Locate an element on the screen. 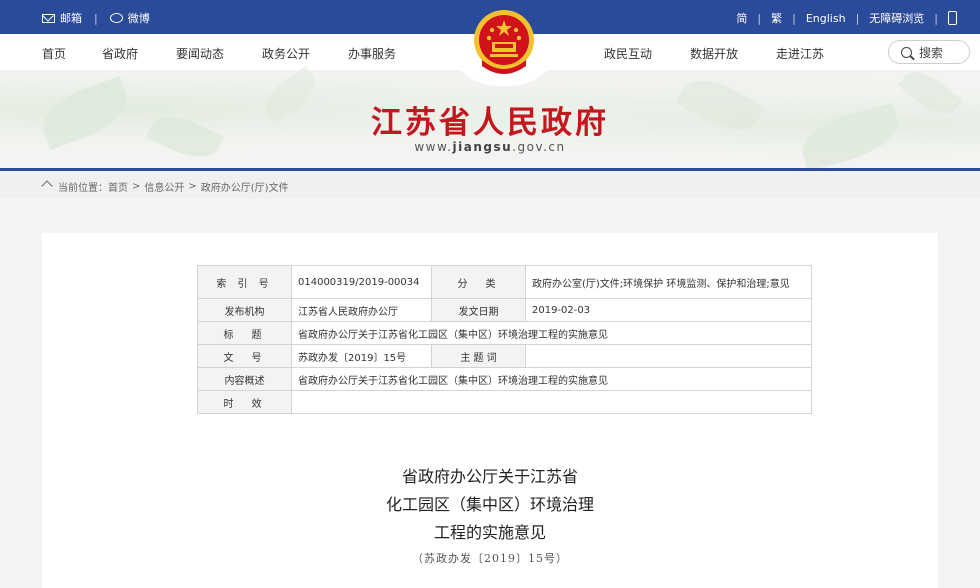  url-domain: jiangsu is located at coordinates (482, 147).